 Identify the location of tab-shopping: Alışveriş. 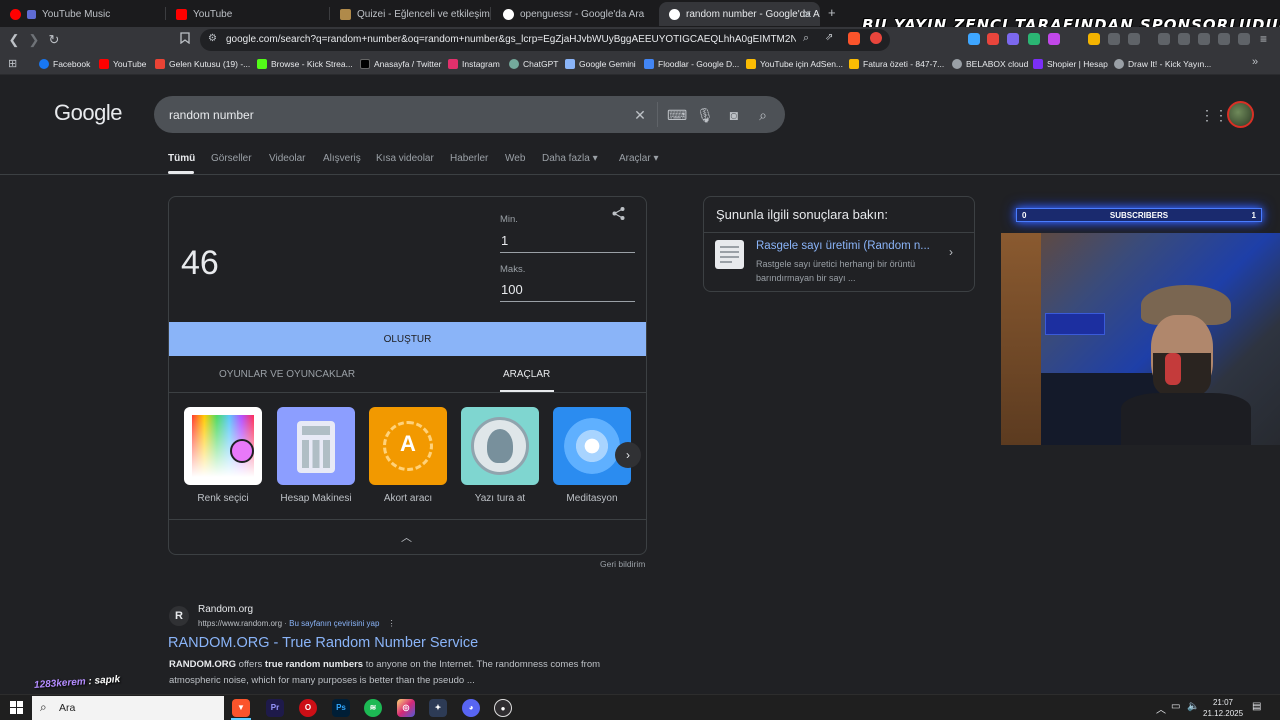
(342, 158).